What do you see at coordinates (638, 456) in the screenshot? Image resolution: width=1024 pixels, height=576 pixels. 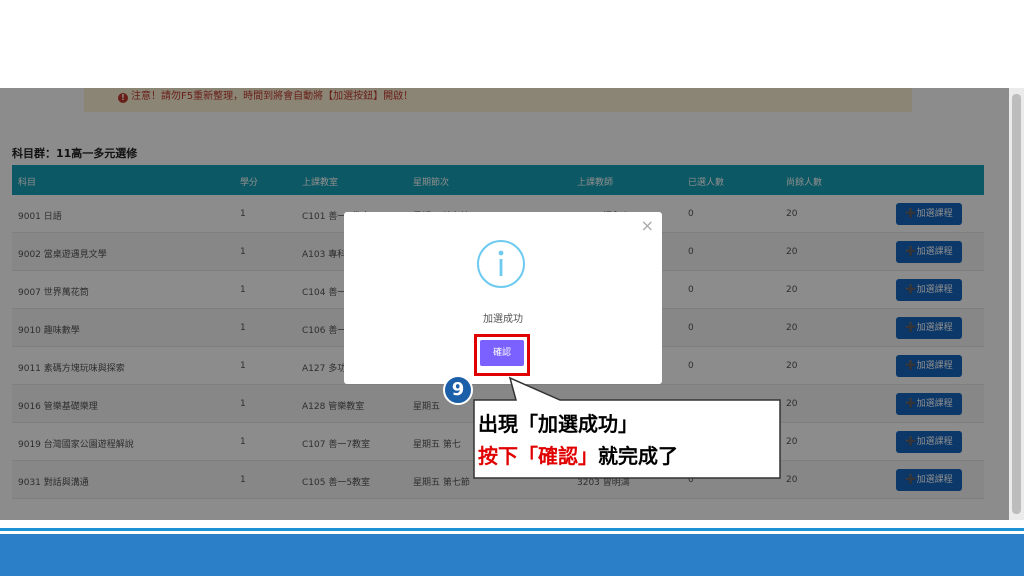 I see `callout-black-text: 就完成了` at bounding box center [638, 456].